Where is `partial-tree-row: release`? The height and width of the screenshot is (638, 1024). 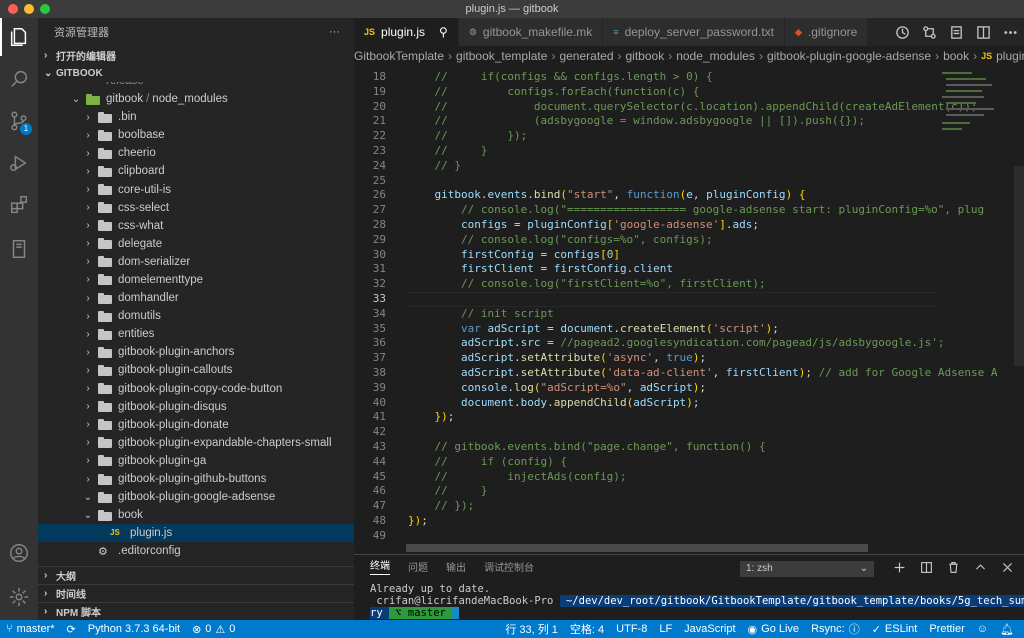
partial-tree-row: release is located at coordinates (196, 86).